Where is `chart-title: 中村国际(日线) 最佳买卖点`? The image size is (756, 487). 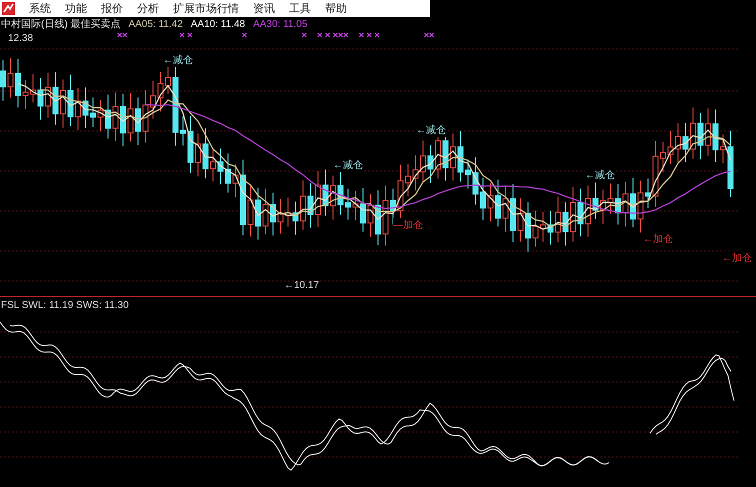
chart-title: 中村国际(日线) 最佳买卖点 is located at coordinates (60, 24).